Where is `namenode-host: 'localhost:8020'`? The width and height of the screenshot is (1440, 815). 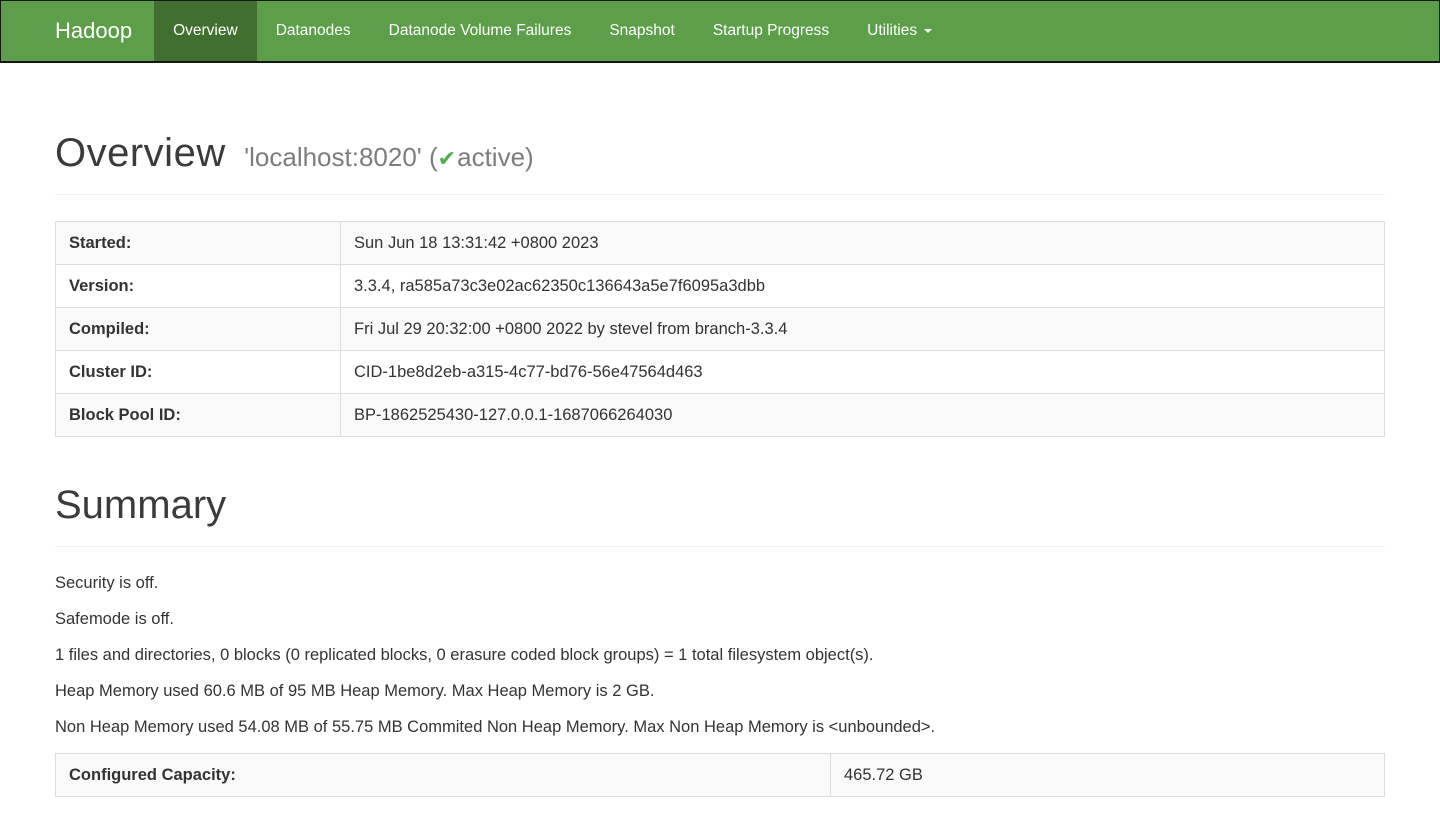 namenode-host: 'localhost:8020' is located at coordinates (333, 157).